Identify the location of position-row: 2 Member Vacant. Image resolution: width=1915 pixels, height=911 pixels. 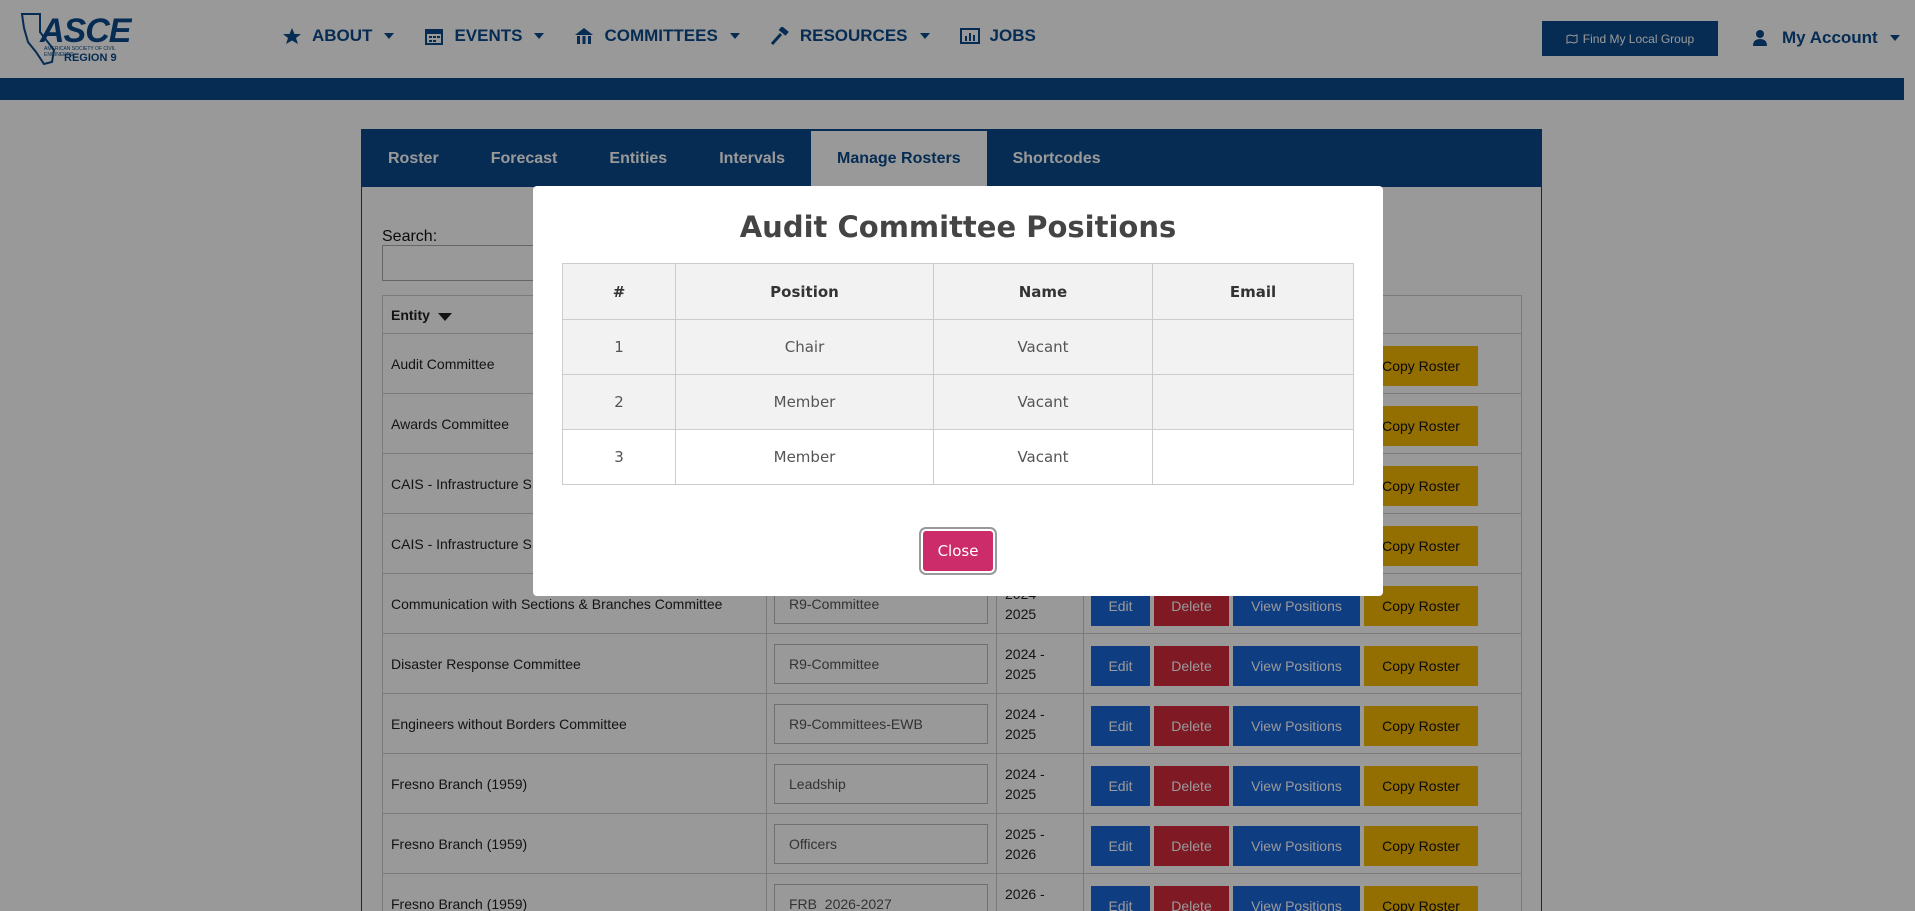
(958, 402).